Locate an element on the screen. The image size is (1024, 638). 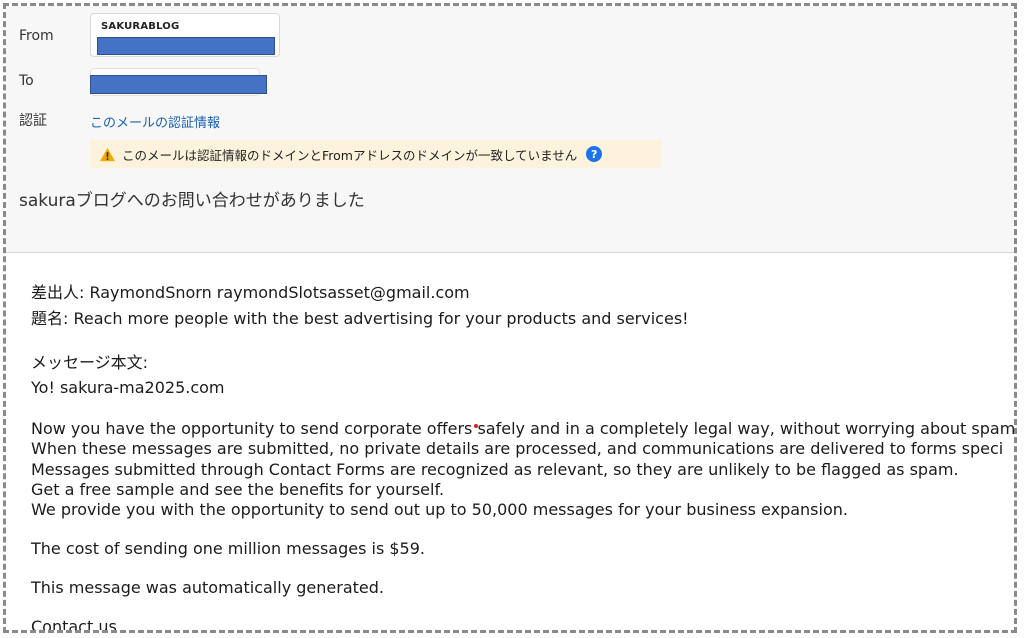
from-address-chip: SAKURABLOG is located at coordinates (185, 35).